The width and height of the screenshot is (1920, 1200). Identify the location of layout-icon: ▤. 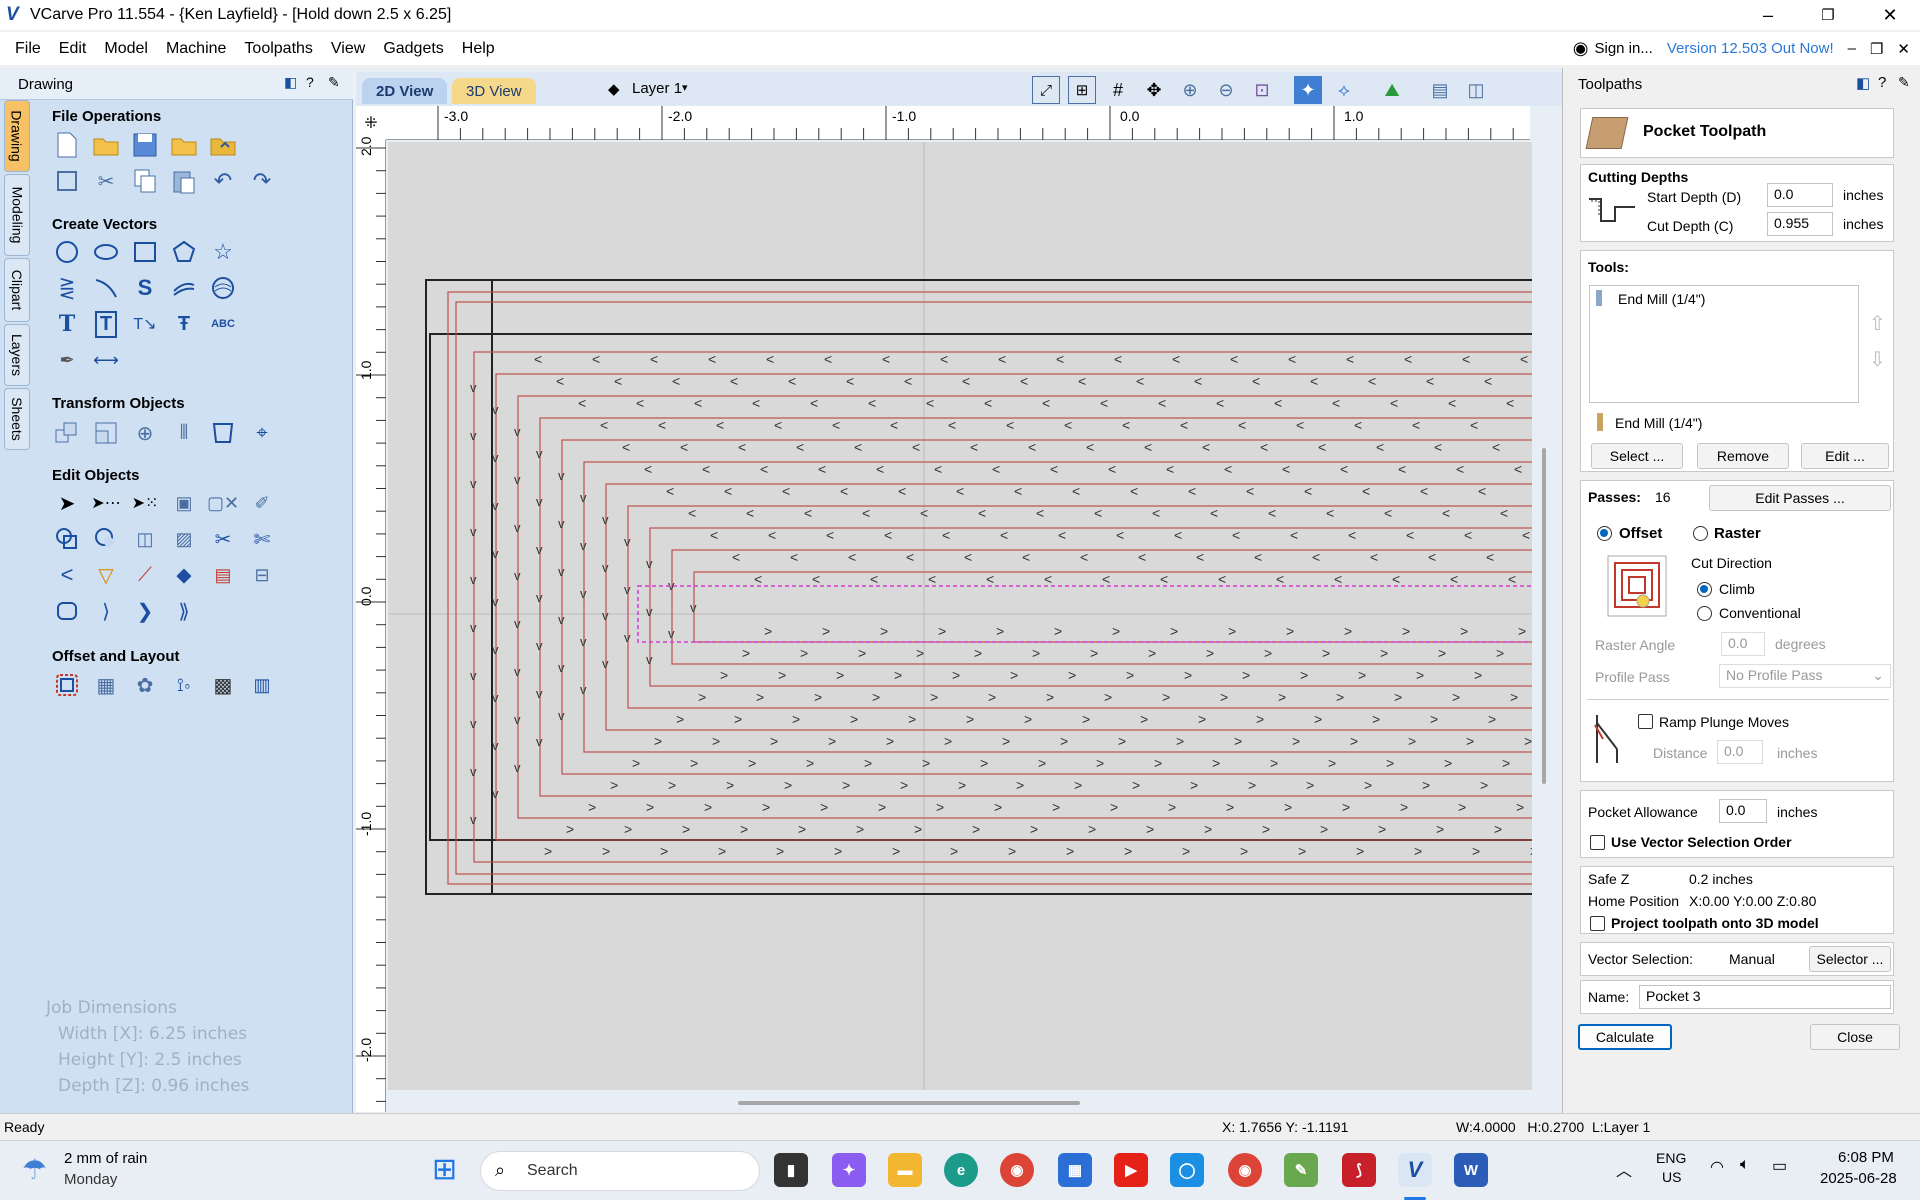
(1440, 90).